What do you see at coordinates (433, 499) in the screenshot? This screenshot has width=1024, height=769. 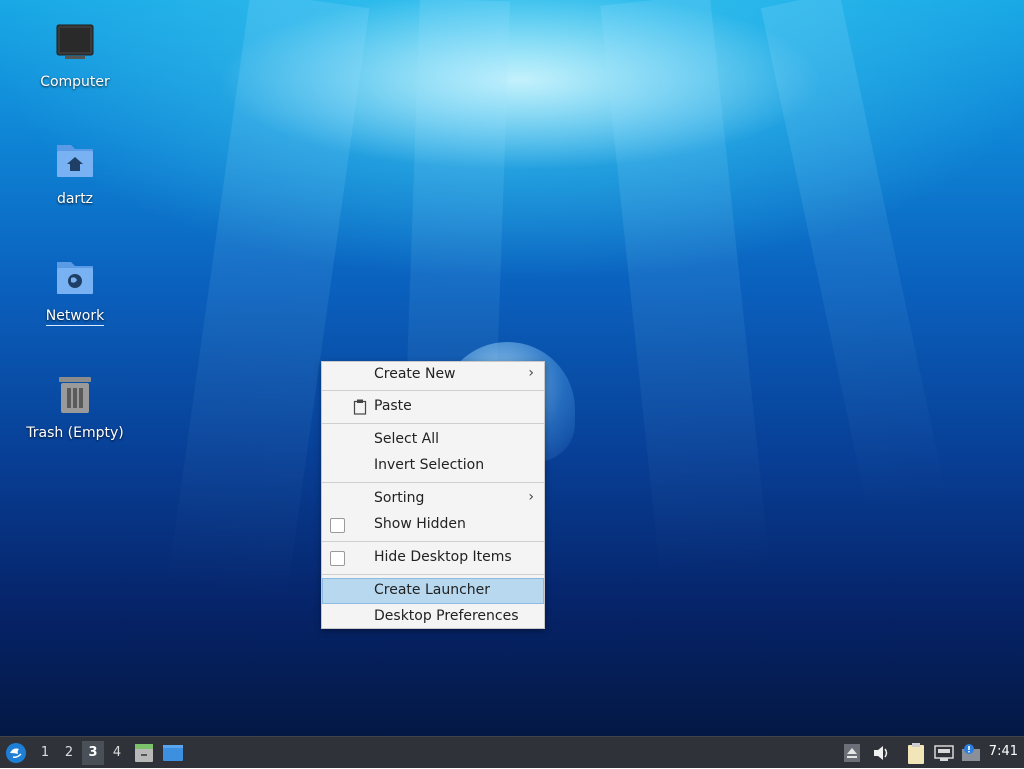 I see `menu-item-sorting: Sorting ›` at bounding box center [433, 499].